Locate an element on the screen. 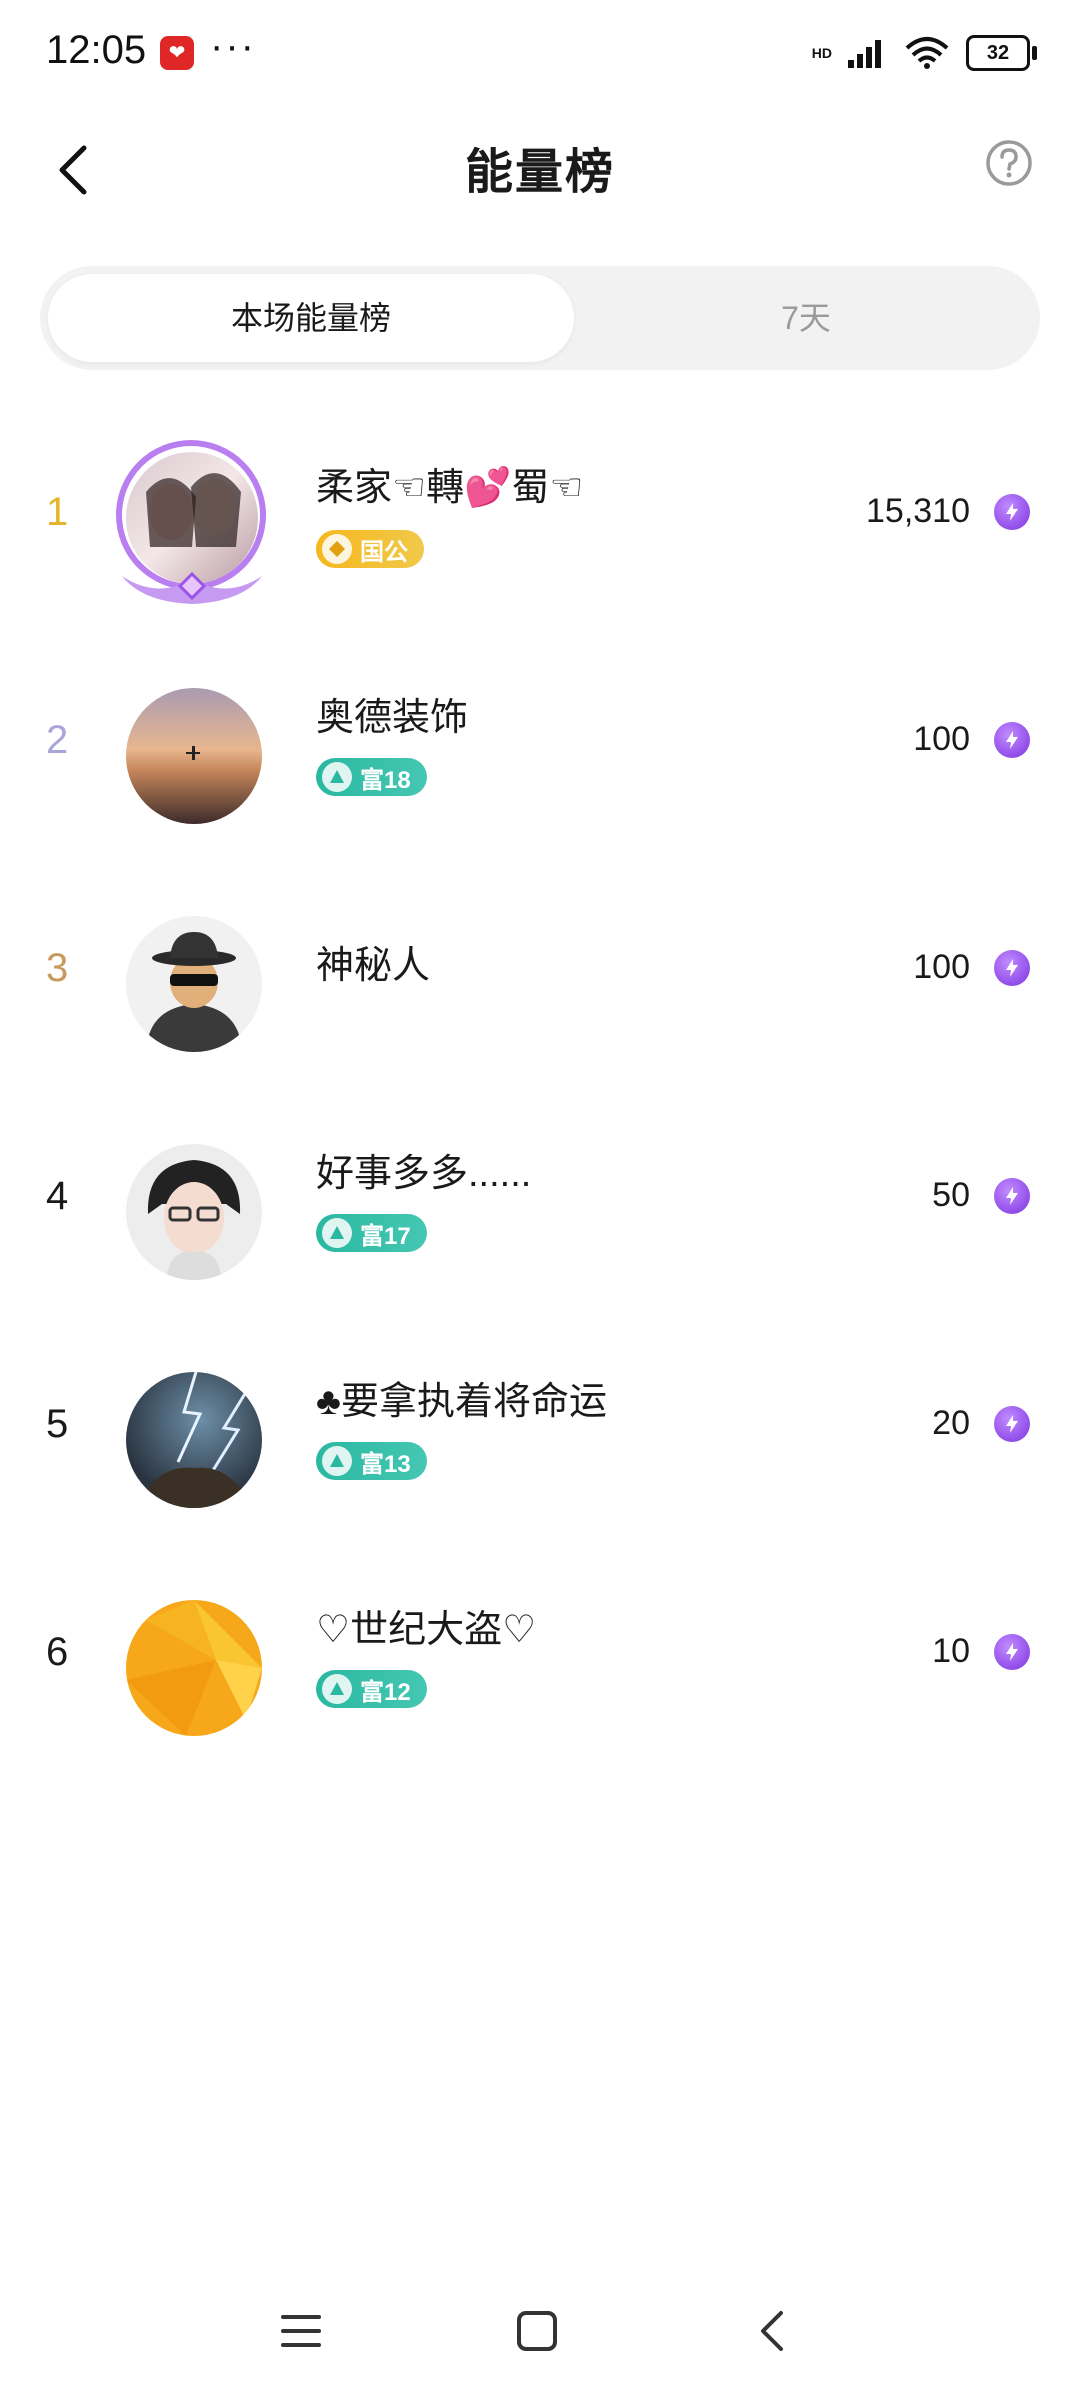  rank-number: 4 is located at coordinates (57, 1196).